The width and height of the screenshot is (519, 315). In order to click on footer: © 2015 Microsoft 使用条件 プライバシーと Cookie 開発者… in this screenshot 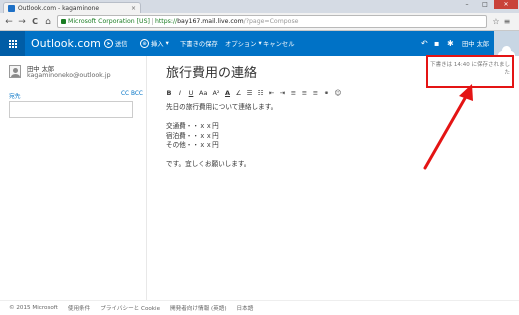, I will do `click(259, 307)`.